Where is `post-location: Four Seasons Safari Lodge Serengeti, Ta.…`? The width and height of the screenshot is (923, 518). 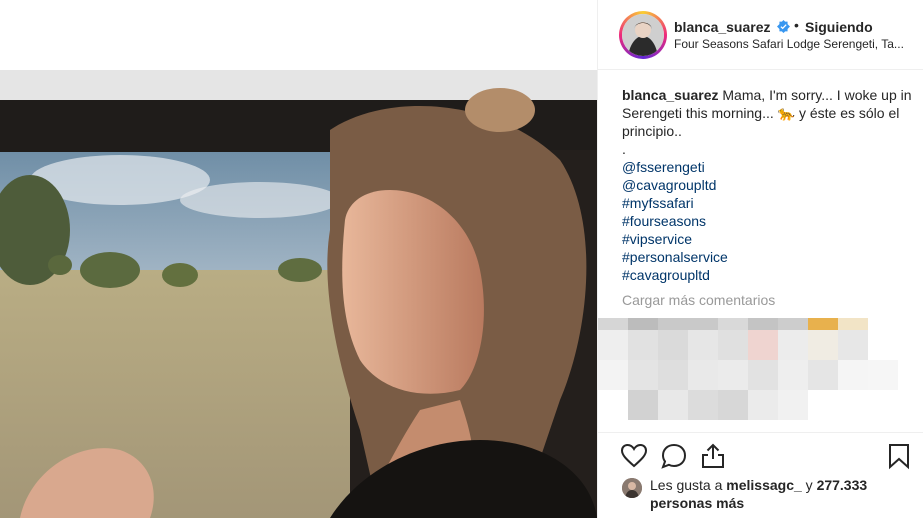
post-location: Four Seasons Safari Lodge Serengeti, Ta.… is located at coordinates (794, 44).